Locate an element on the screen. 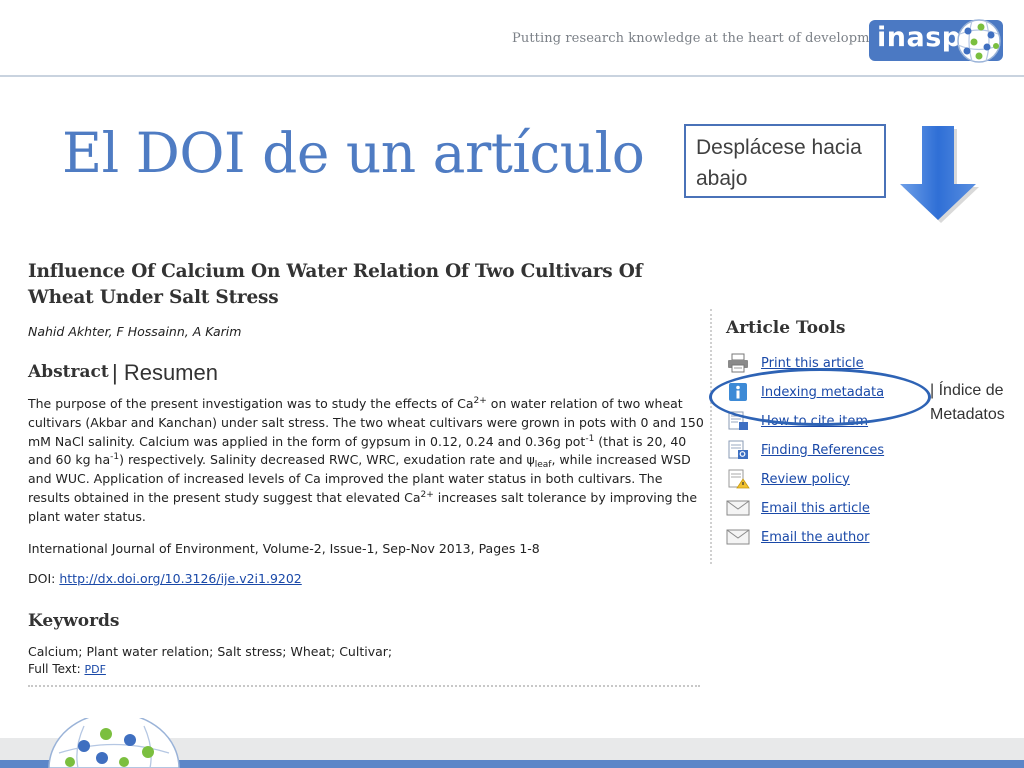  footer-globe-icon is located at coordinates (114, 743).